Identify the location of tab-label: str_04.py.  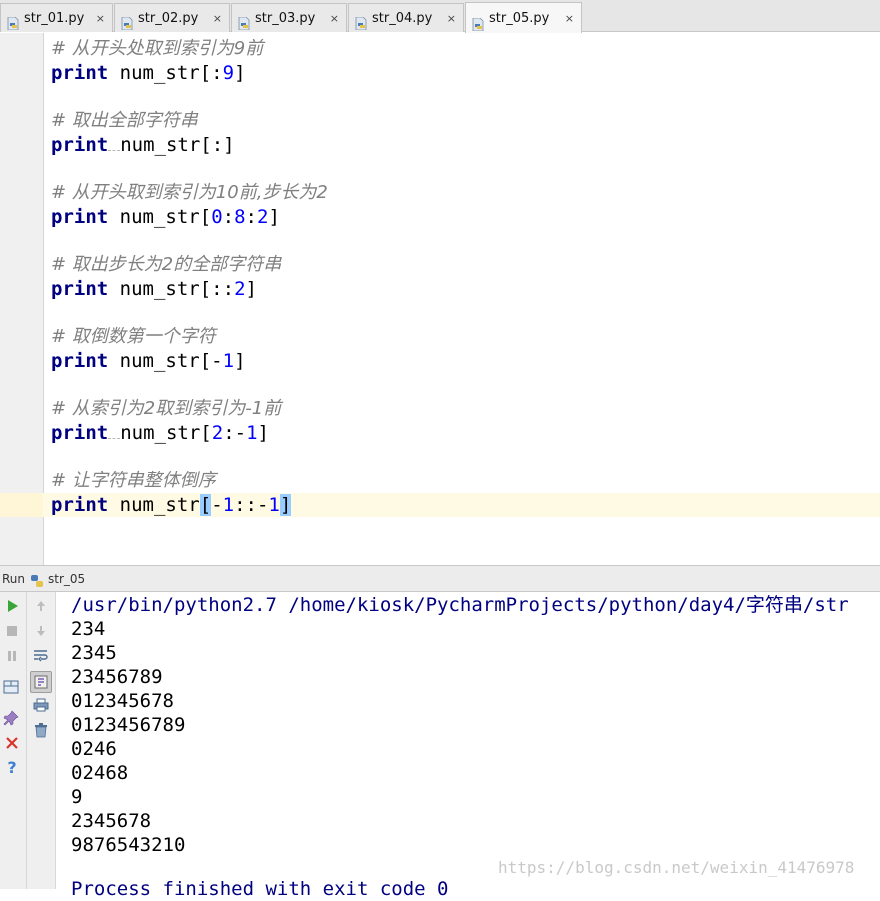
(402, 18).